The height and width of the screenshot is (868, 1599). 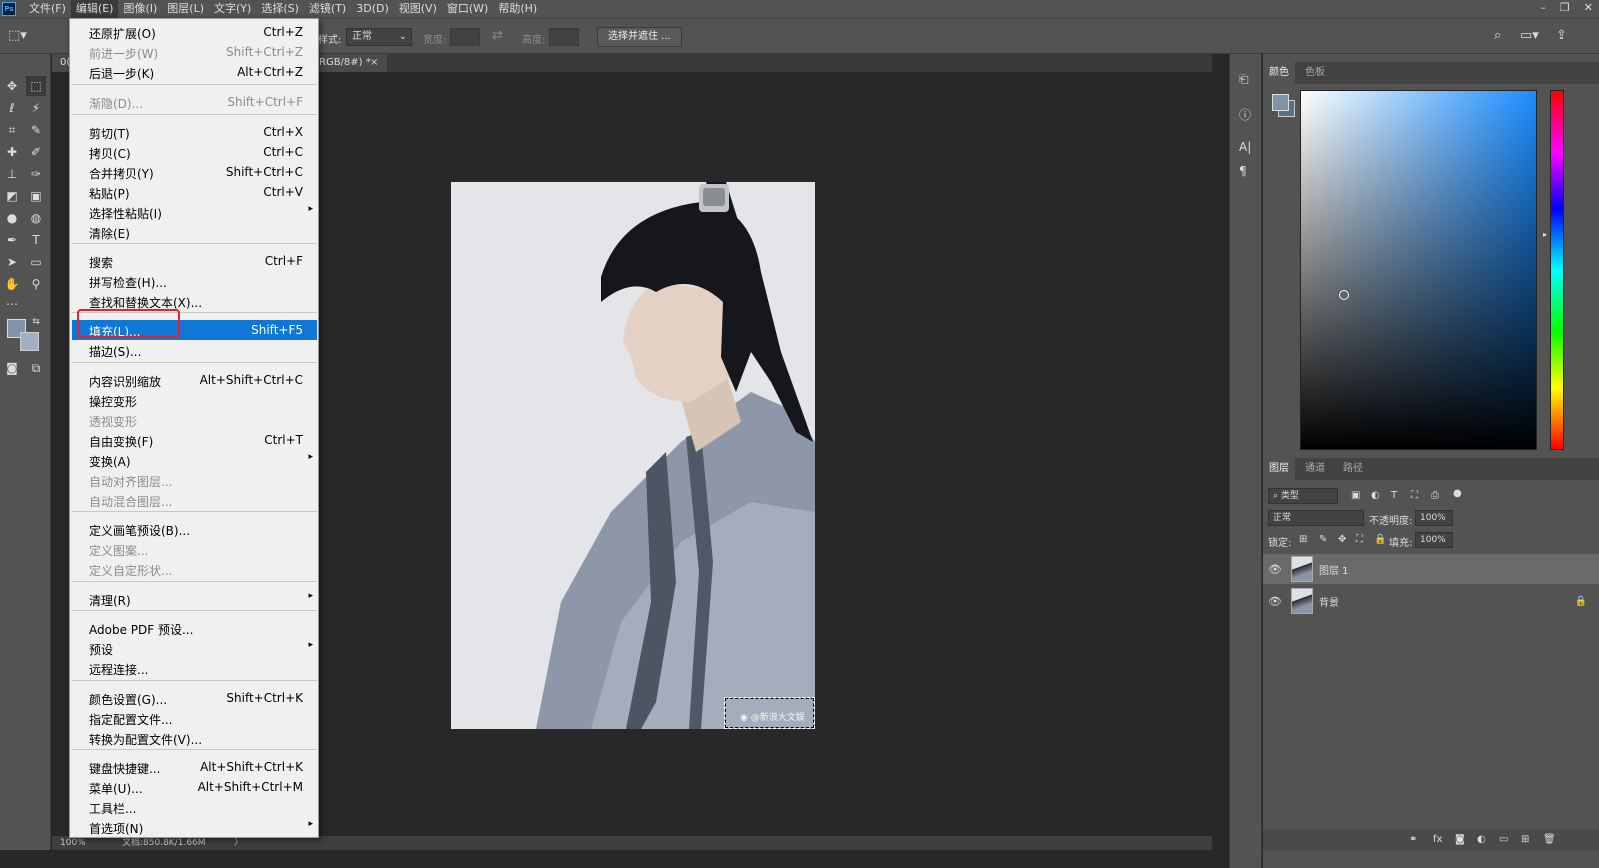 What do you see at coordinates (12, 174) in the screenshot?
I see `clone-stamp-icon: ⊥` at bounding box center [12, 174].